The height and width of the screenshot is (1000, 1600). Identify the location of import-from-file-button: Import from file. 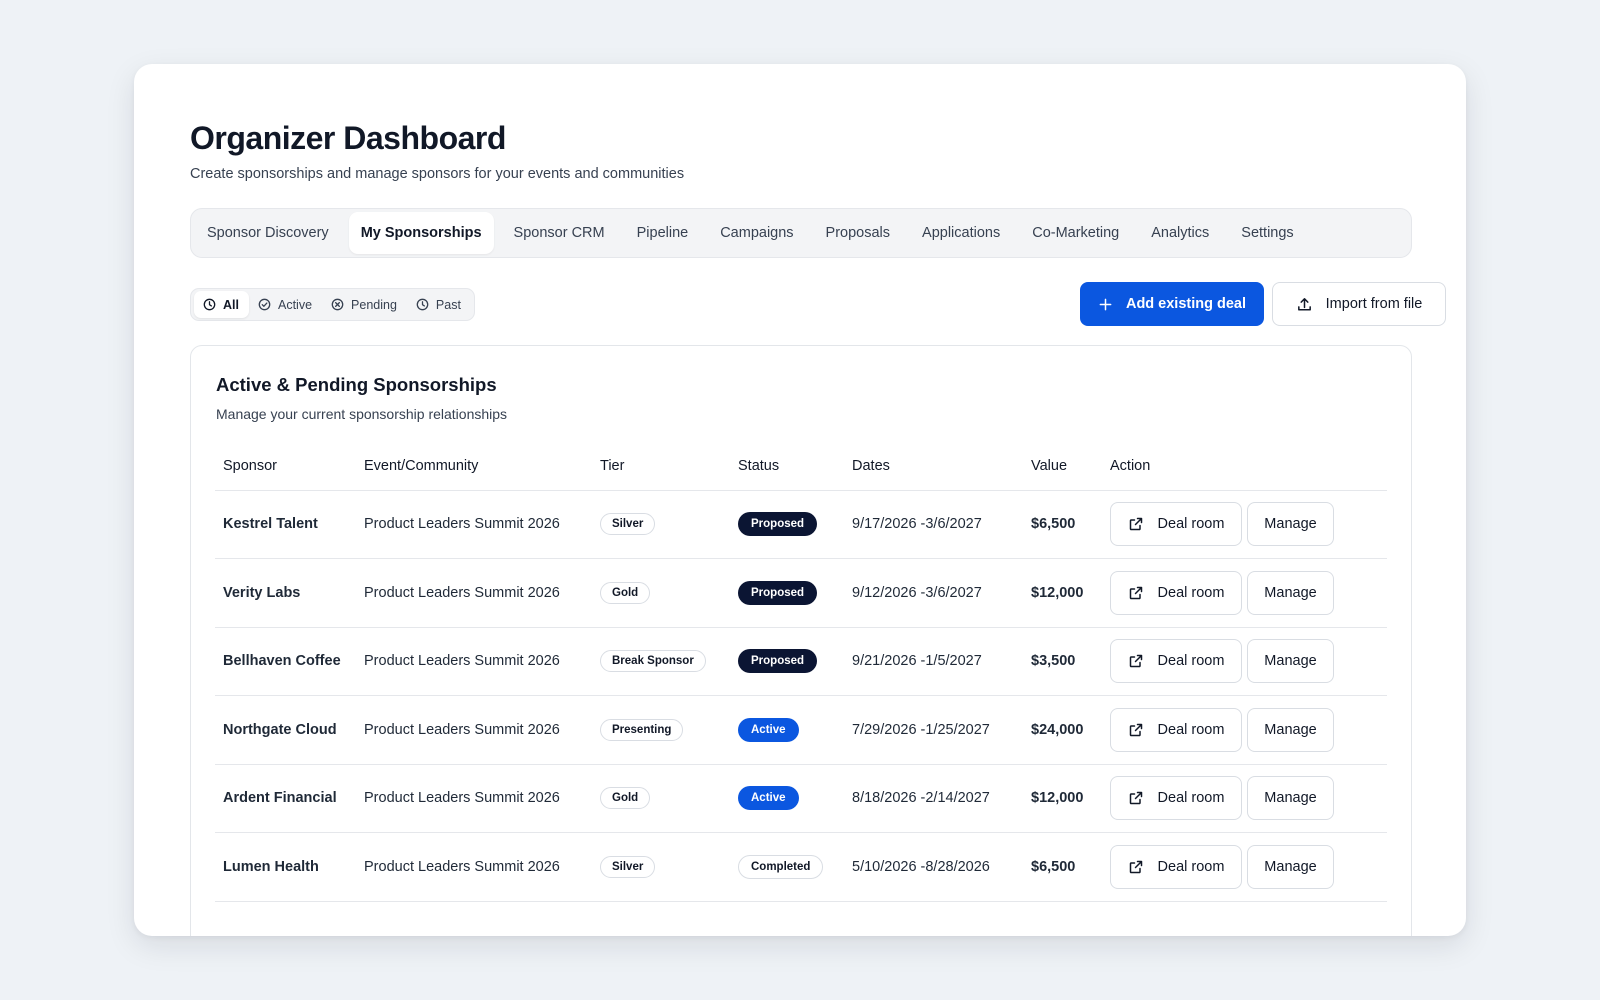
(1359, 304).